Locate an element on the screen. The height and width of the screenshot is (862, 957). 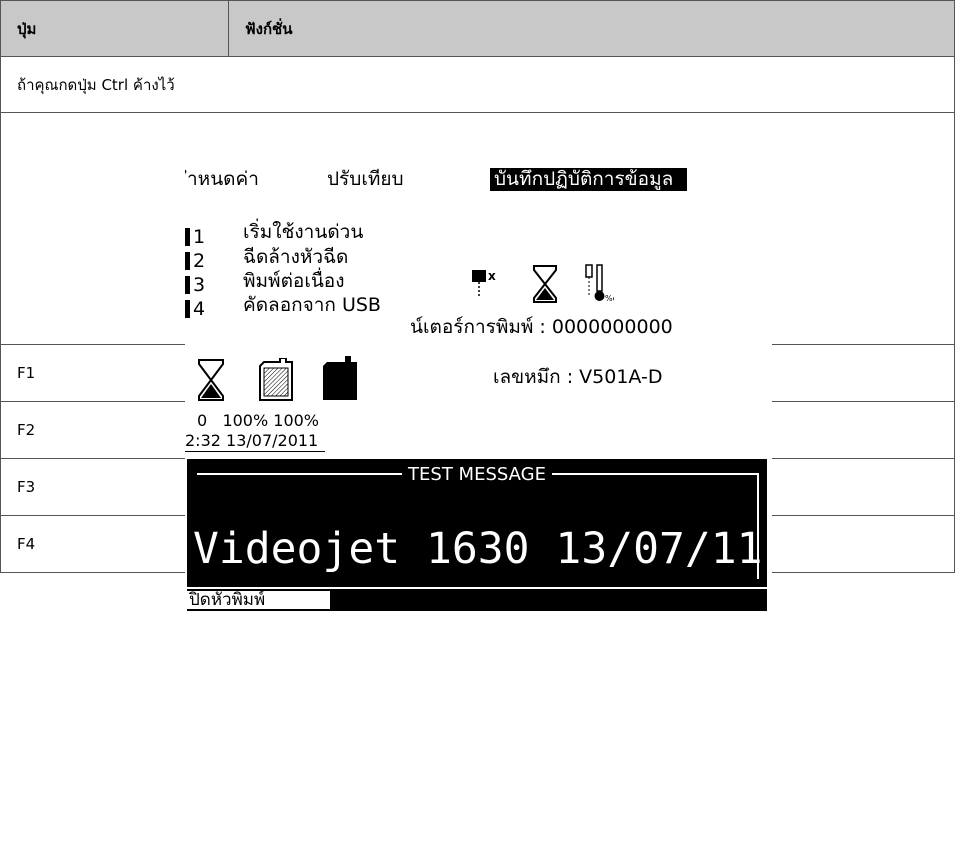
fkey-number: 4 is located at coordinates (199, 309).